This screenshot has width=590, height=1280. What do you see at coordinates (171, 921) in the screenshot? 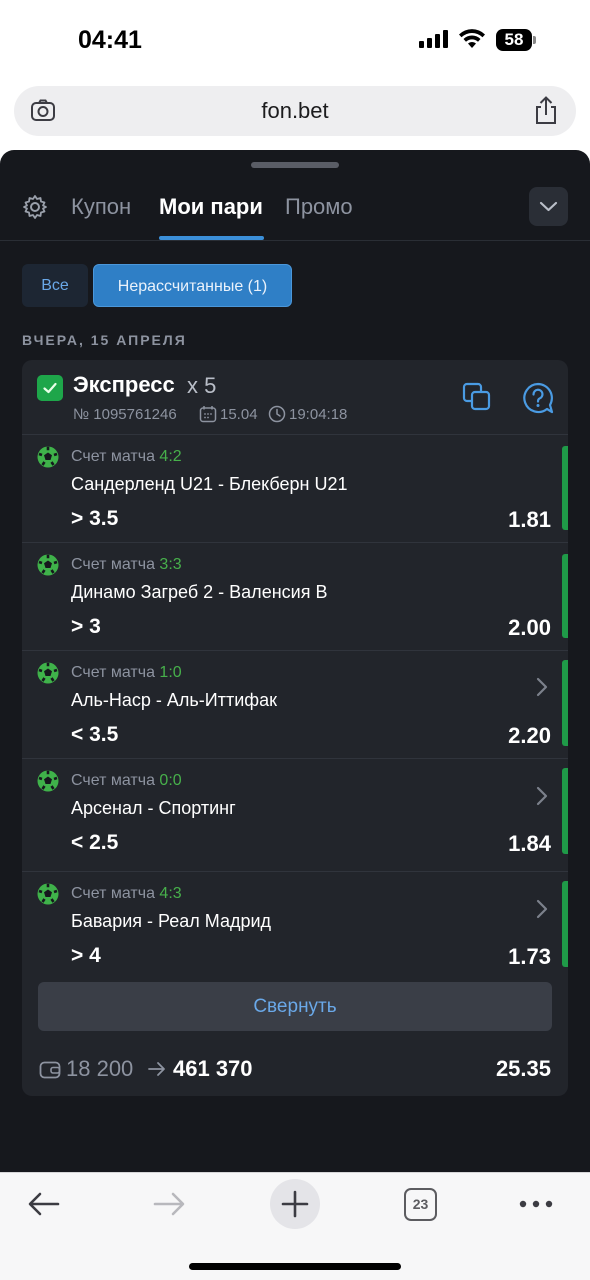
I see `match-name: Бавария - Реал Мадрид` at bounding box center [171, 921].